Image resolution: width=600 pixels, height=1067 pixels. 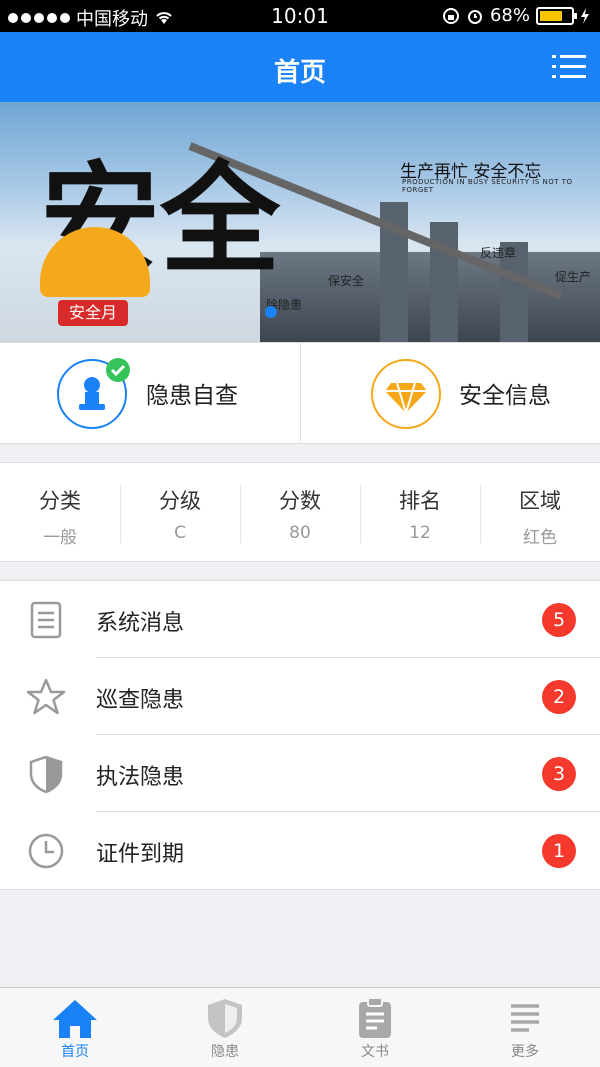 I want to click on home-icon, so click(x=75, y=1019).